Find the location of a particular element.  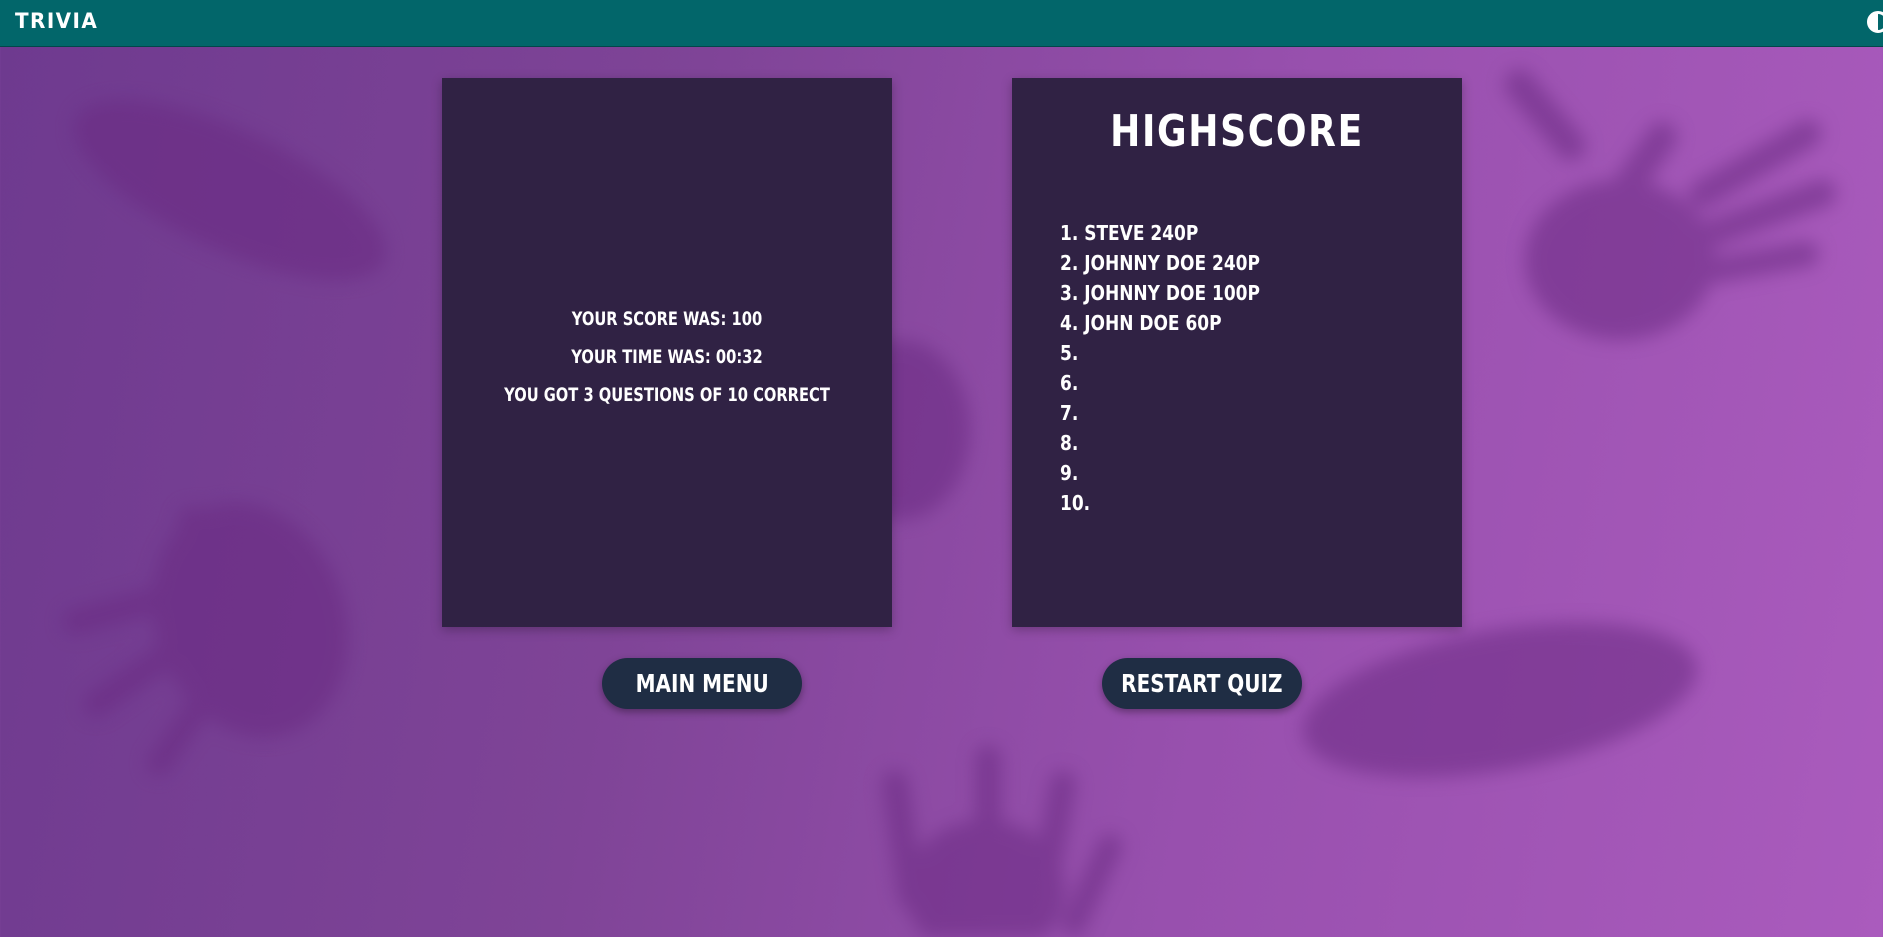

highscore-entry: 1. STEVE 240P is located at coordinates (1129, 233).